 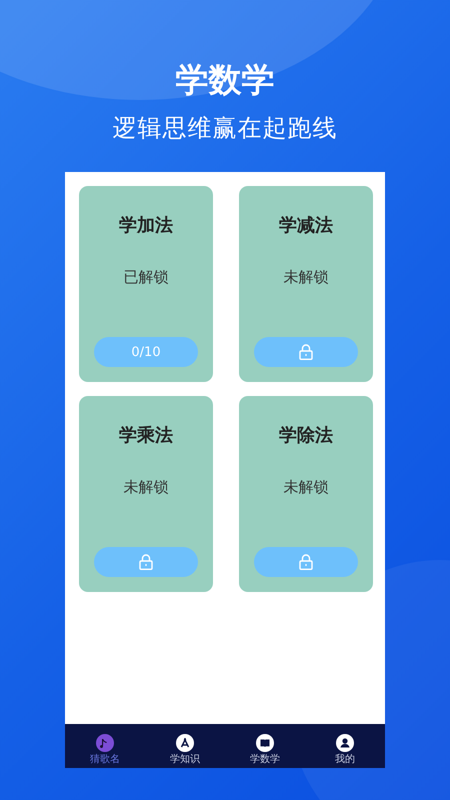 I want to click on nav-tab: 我的, so click(x=345, y=746).